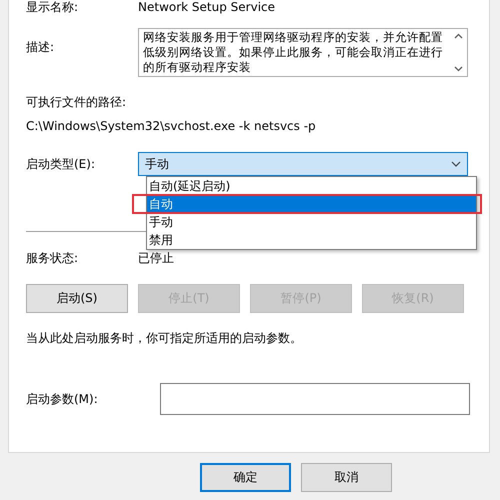 Image resolution: width=500 pixels, height=500 pixels. Describe the element at coordinates (156, 258) in the screenshot. I see `status-value: 已停止` at that location.